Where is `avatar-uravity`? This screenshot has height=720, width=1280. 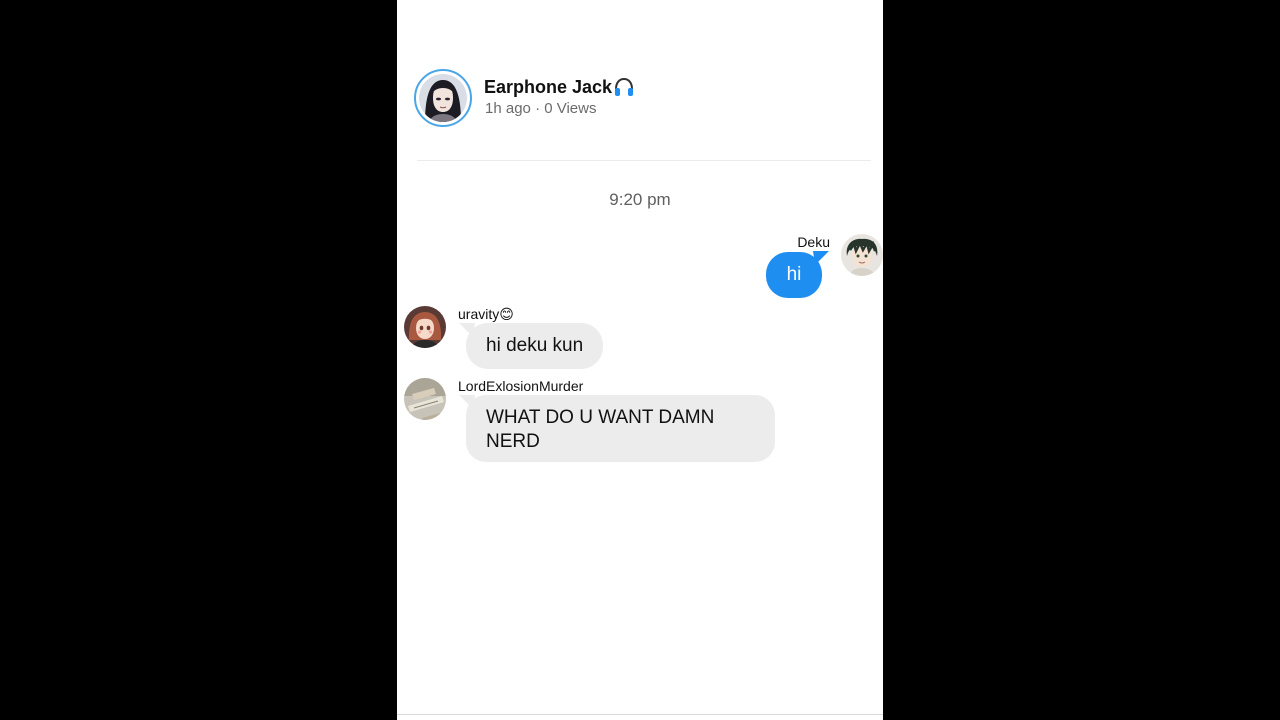 avatar-uravity is located at coordinates (425, 327).